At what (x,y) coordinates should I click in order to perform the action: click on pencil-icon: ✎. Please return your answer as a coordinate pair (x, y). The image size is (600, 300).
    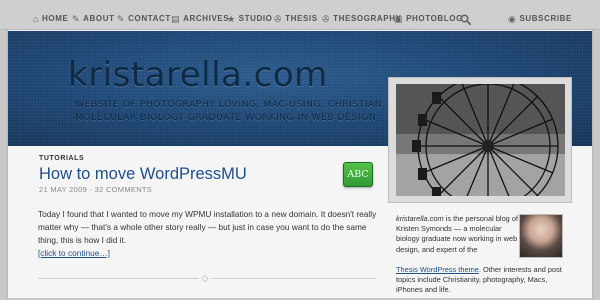
    Looking at the image, I should click on (121, 18).